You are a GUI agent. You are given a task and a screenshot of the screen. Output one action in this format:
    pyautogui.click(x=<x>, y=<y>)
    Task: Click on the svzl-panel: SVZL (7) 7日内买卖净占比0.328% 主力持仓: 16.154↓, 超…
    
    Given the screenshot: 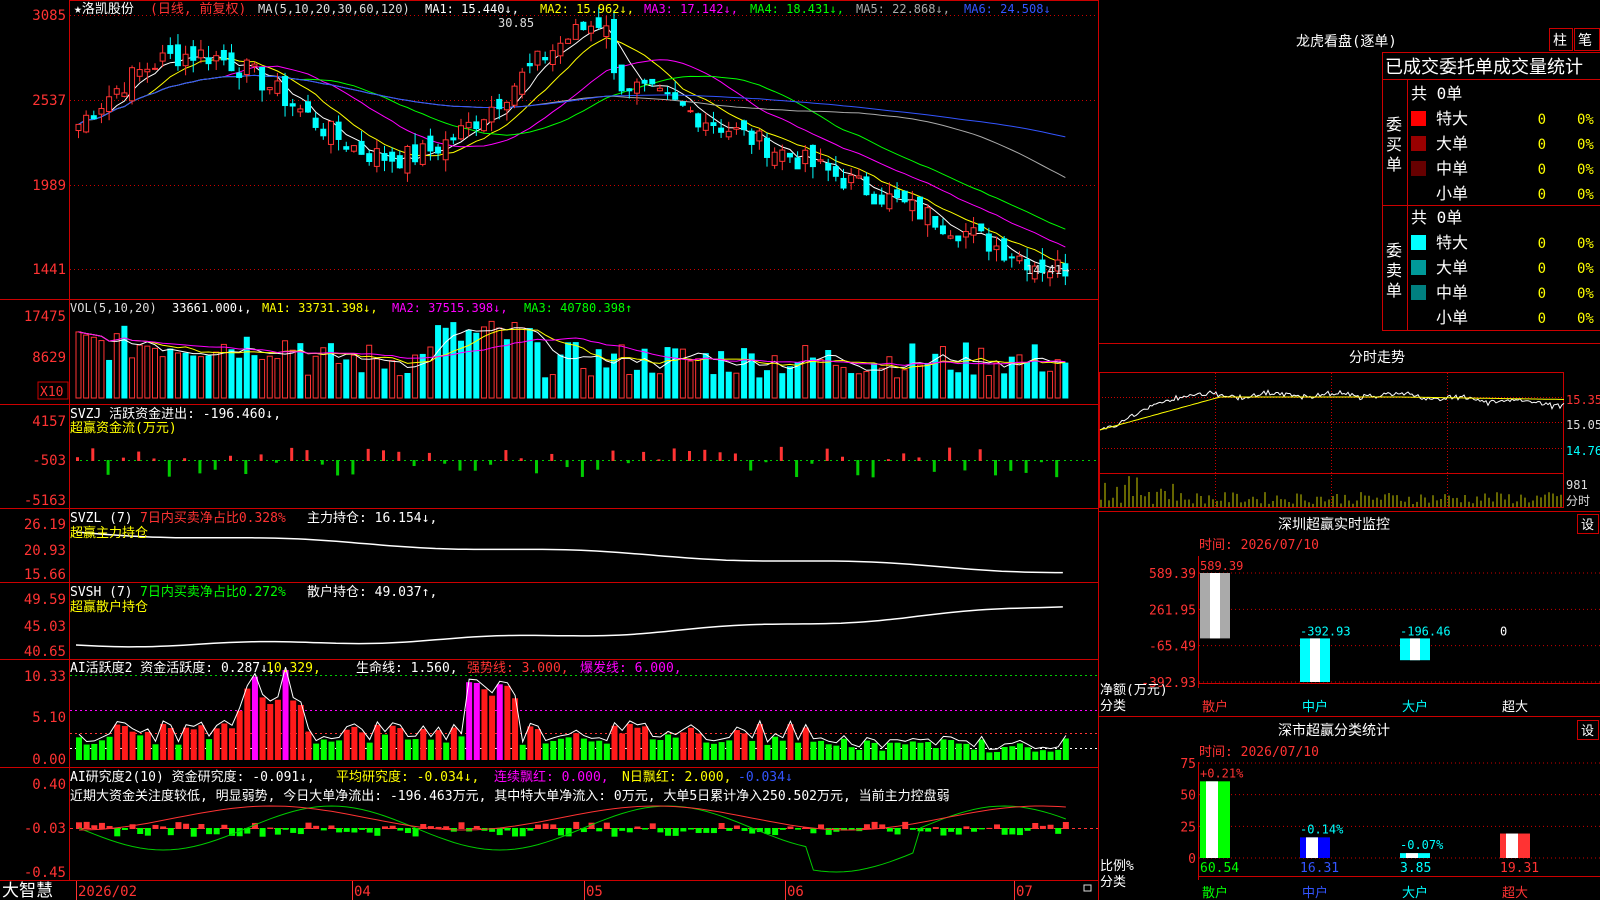 What is the action you would take?
    pyautogui.click(x=543, y=546)
    